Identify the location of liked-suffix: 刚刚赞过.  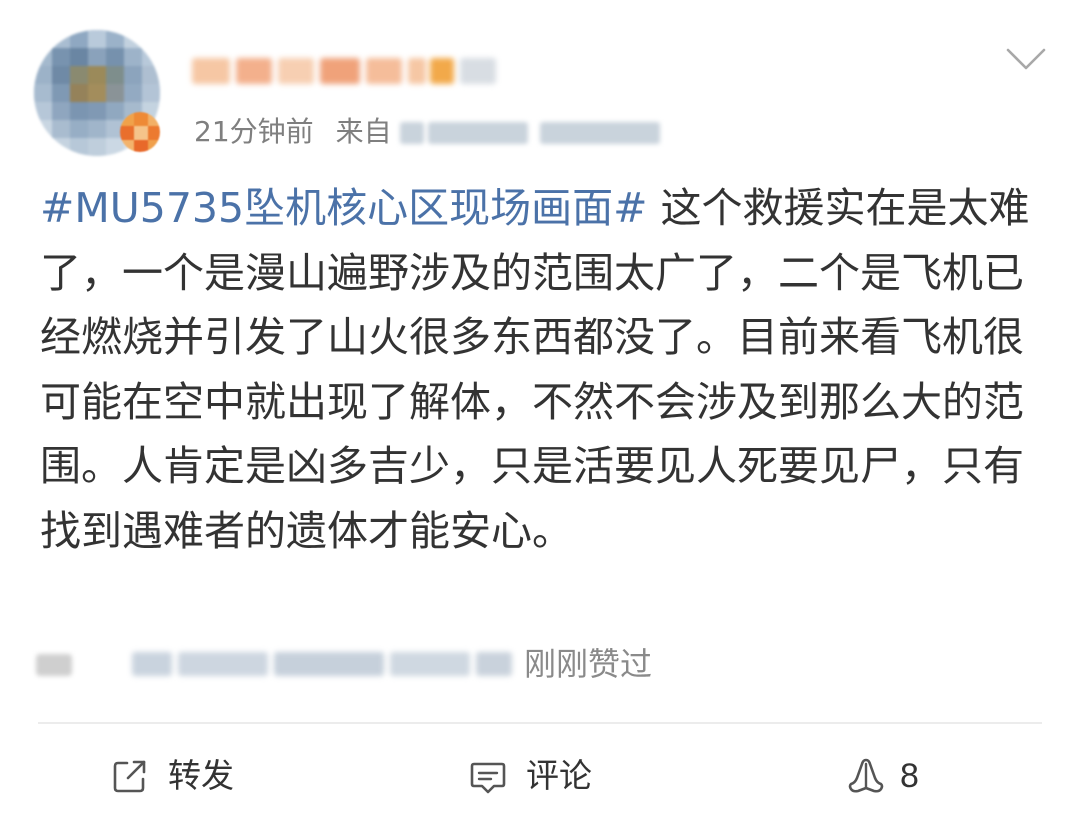
(588, 664).